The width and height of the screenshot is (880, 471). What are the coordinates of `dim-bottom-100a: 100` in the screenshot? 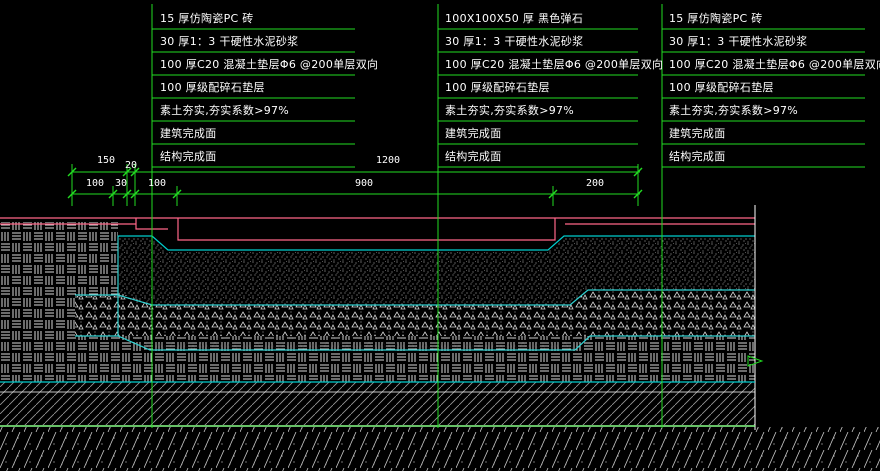 It's located at (95, 183).